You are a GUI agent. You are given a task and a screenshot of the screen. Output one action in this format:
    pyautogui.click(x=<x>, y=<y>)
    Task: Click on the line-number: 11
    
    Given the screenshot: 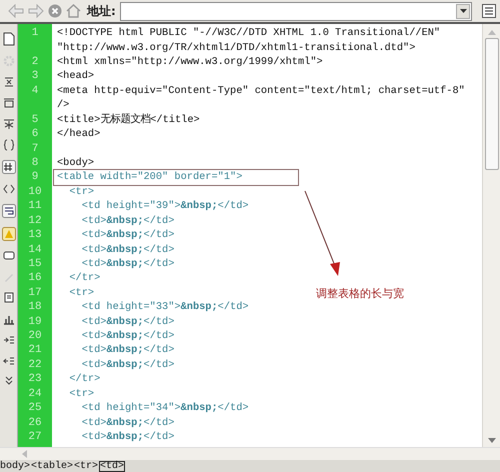 What is the action you would take?
    pyautogui.click(x=35, y=206)
    